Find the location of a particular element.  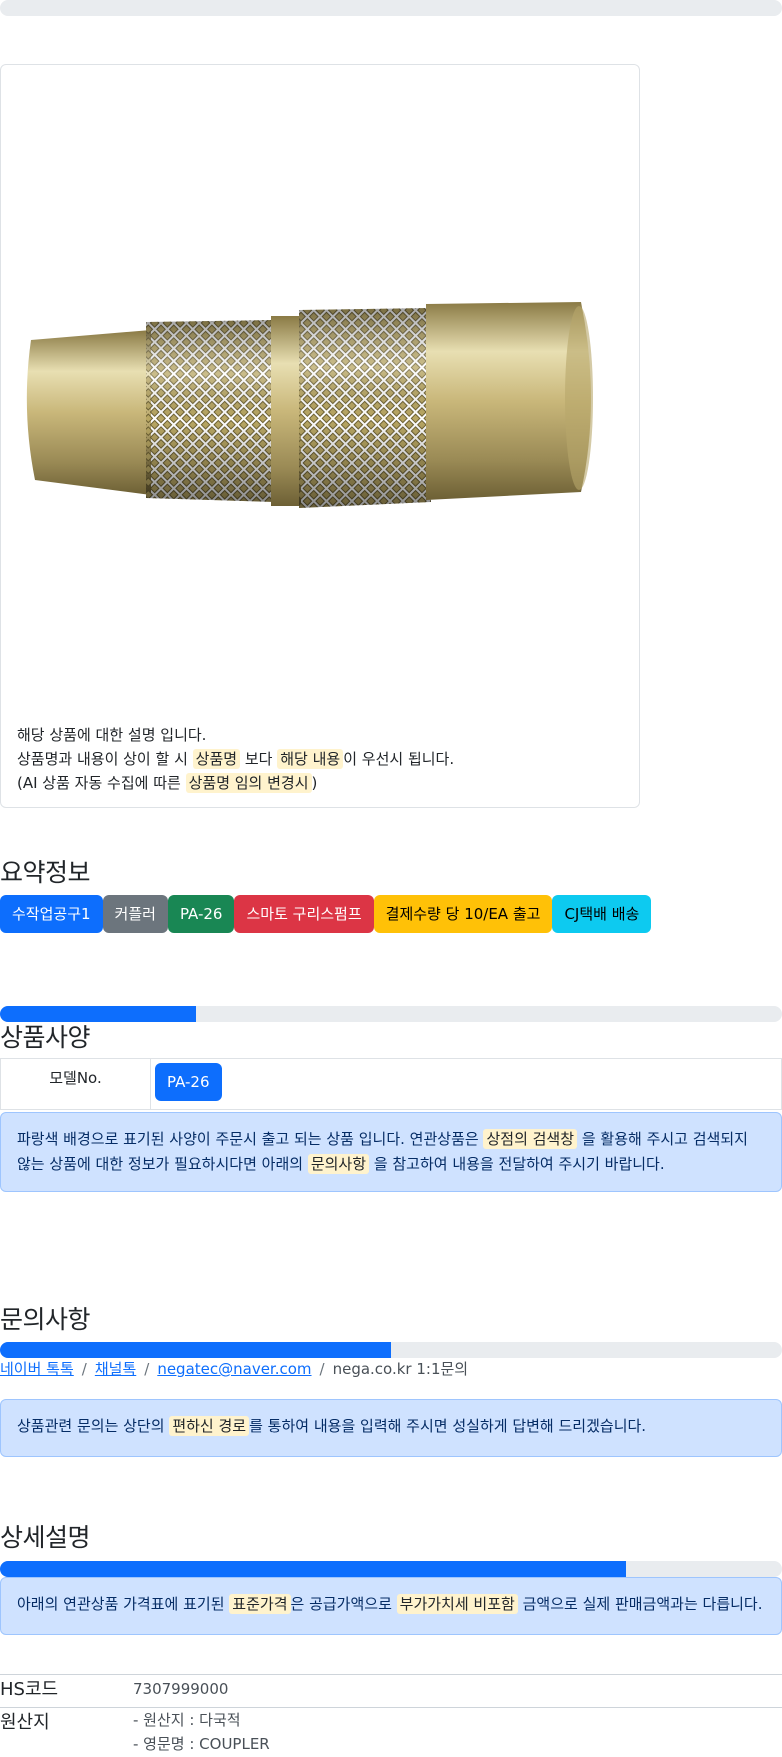

grease-coupler-image is located at coordinates (309, 405).